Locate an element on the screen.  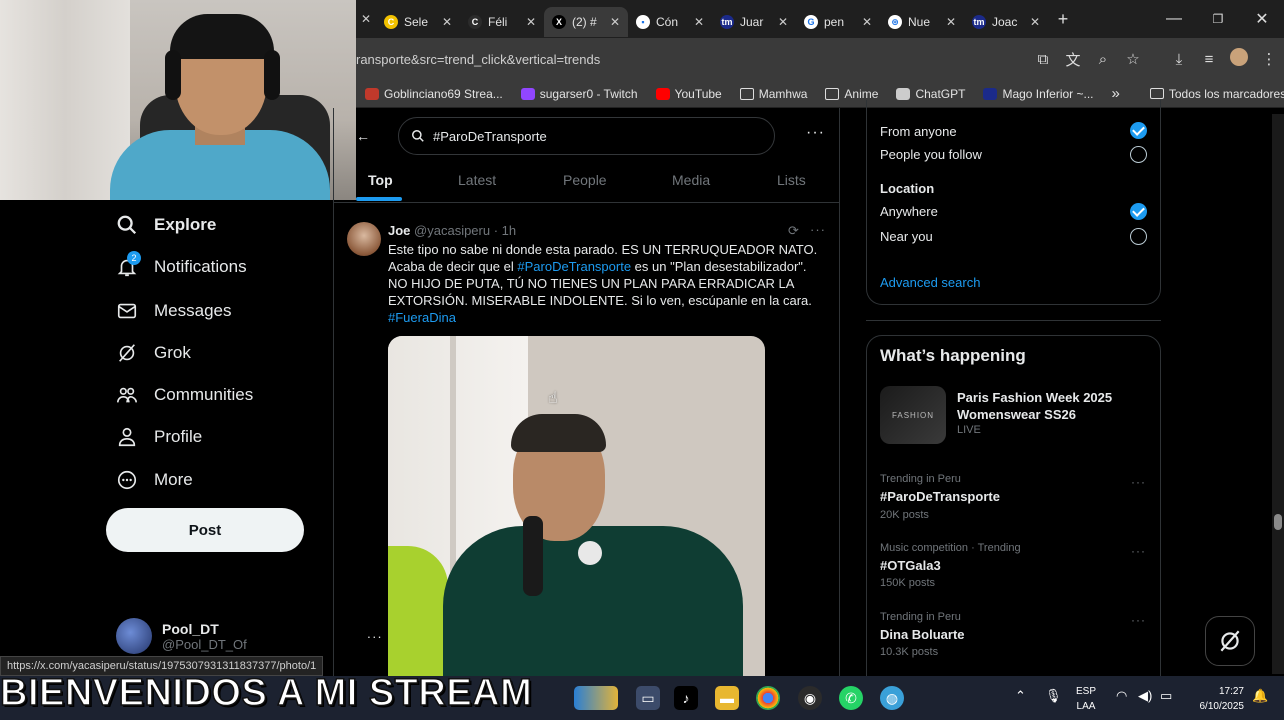
tab-media: Media is located at coordinates (691, 180).